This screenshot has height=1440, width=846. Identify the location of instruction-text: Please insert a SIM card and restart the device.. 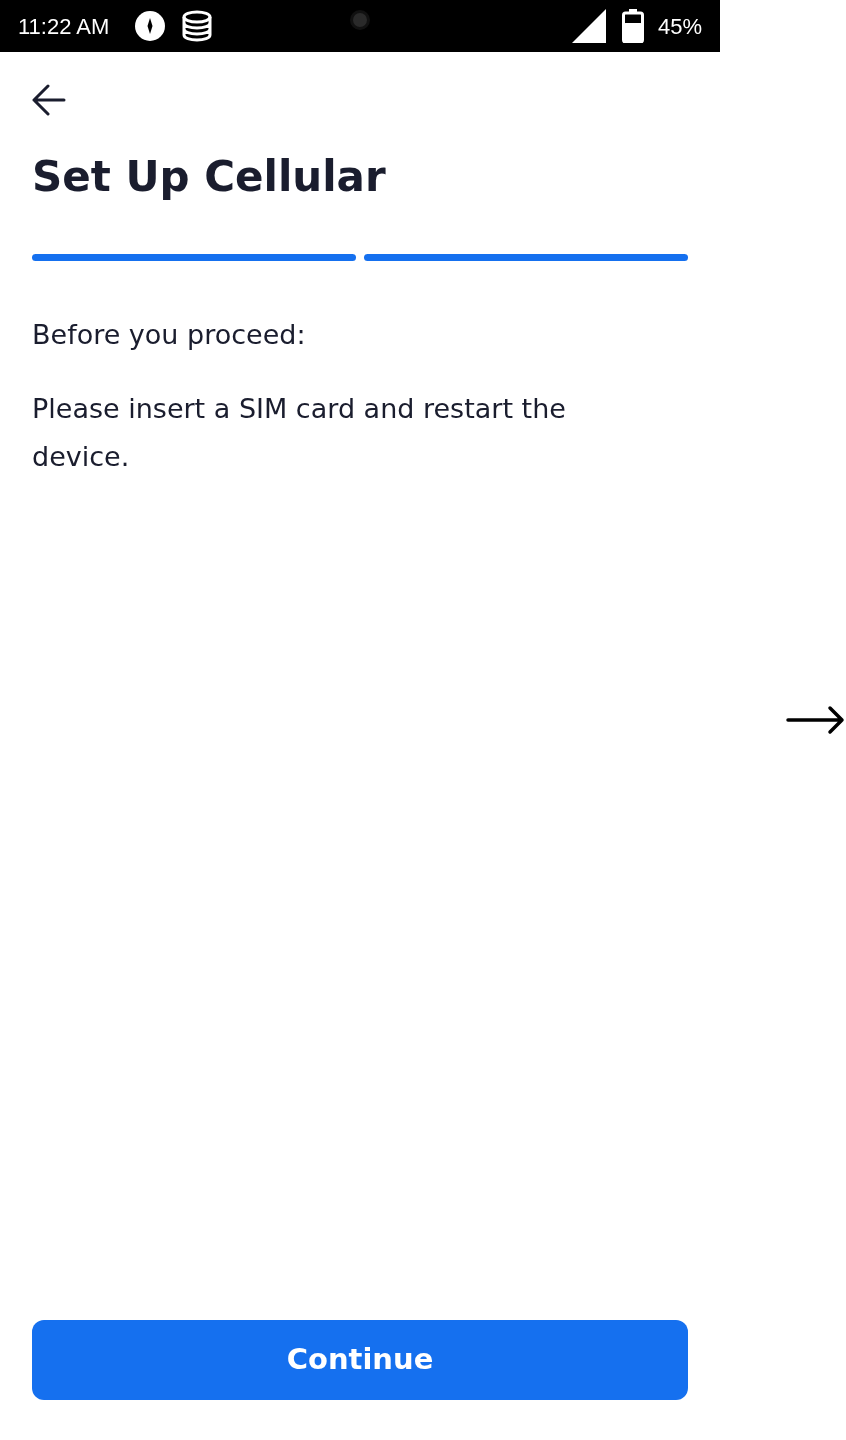
(299, 433).